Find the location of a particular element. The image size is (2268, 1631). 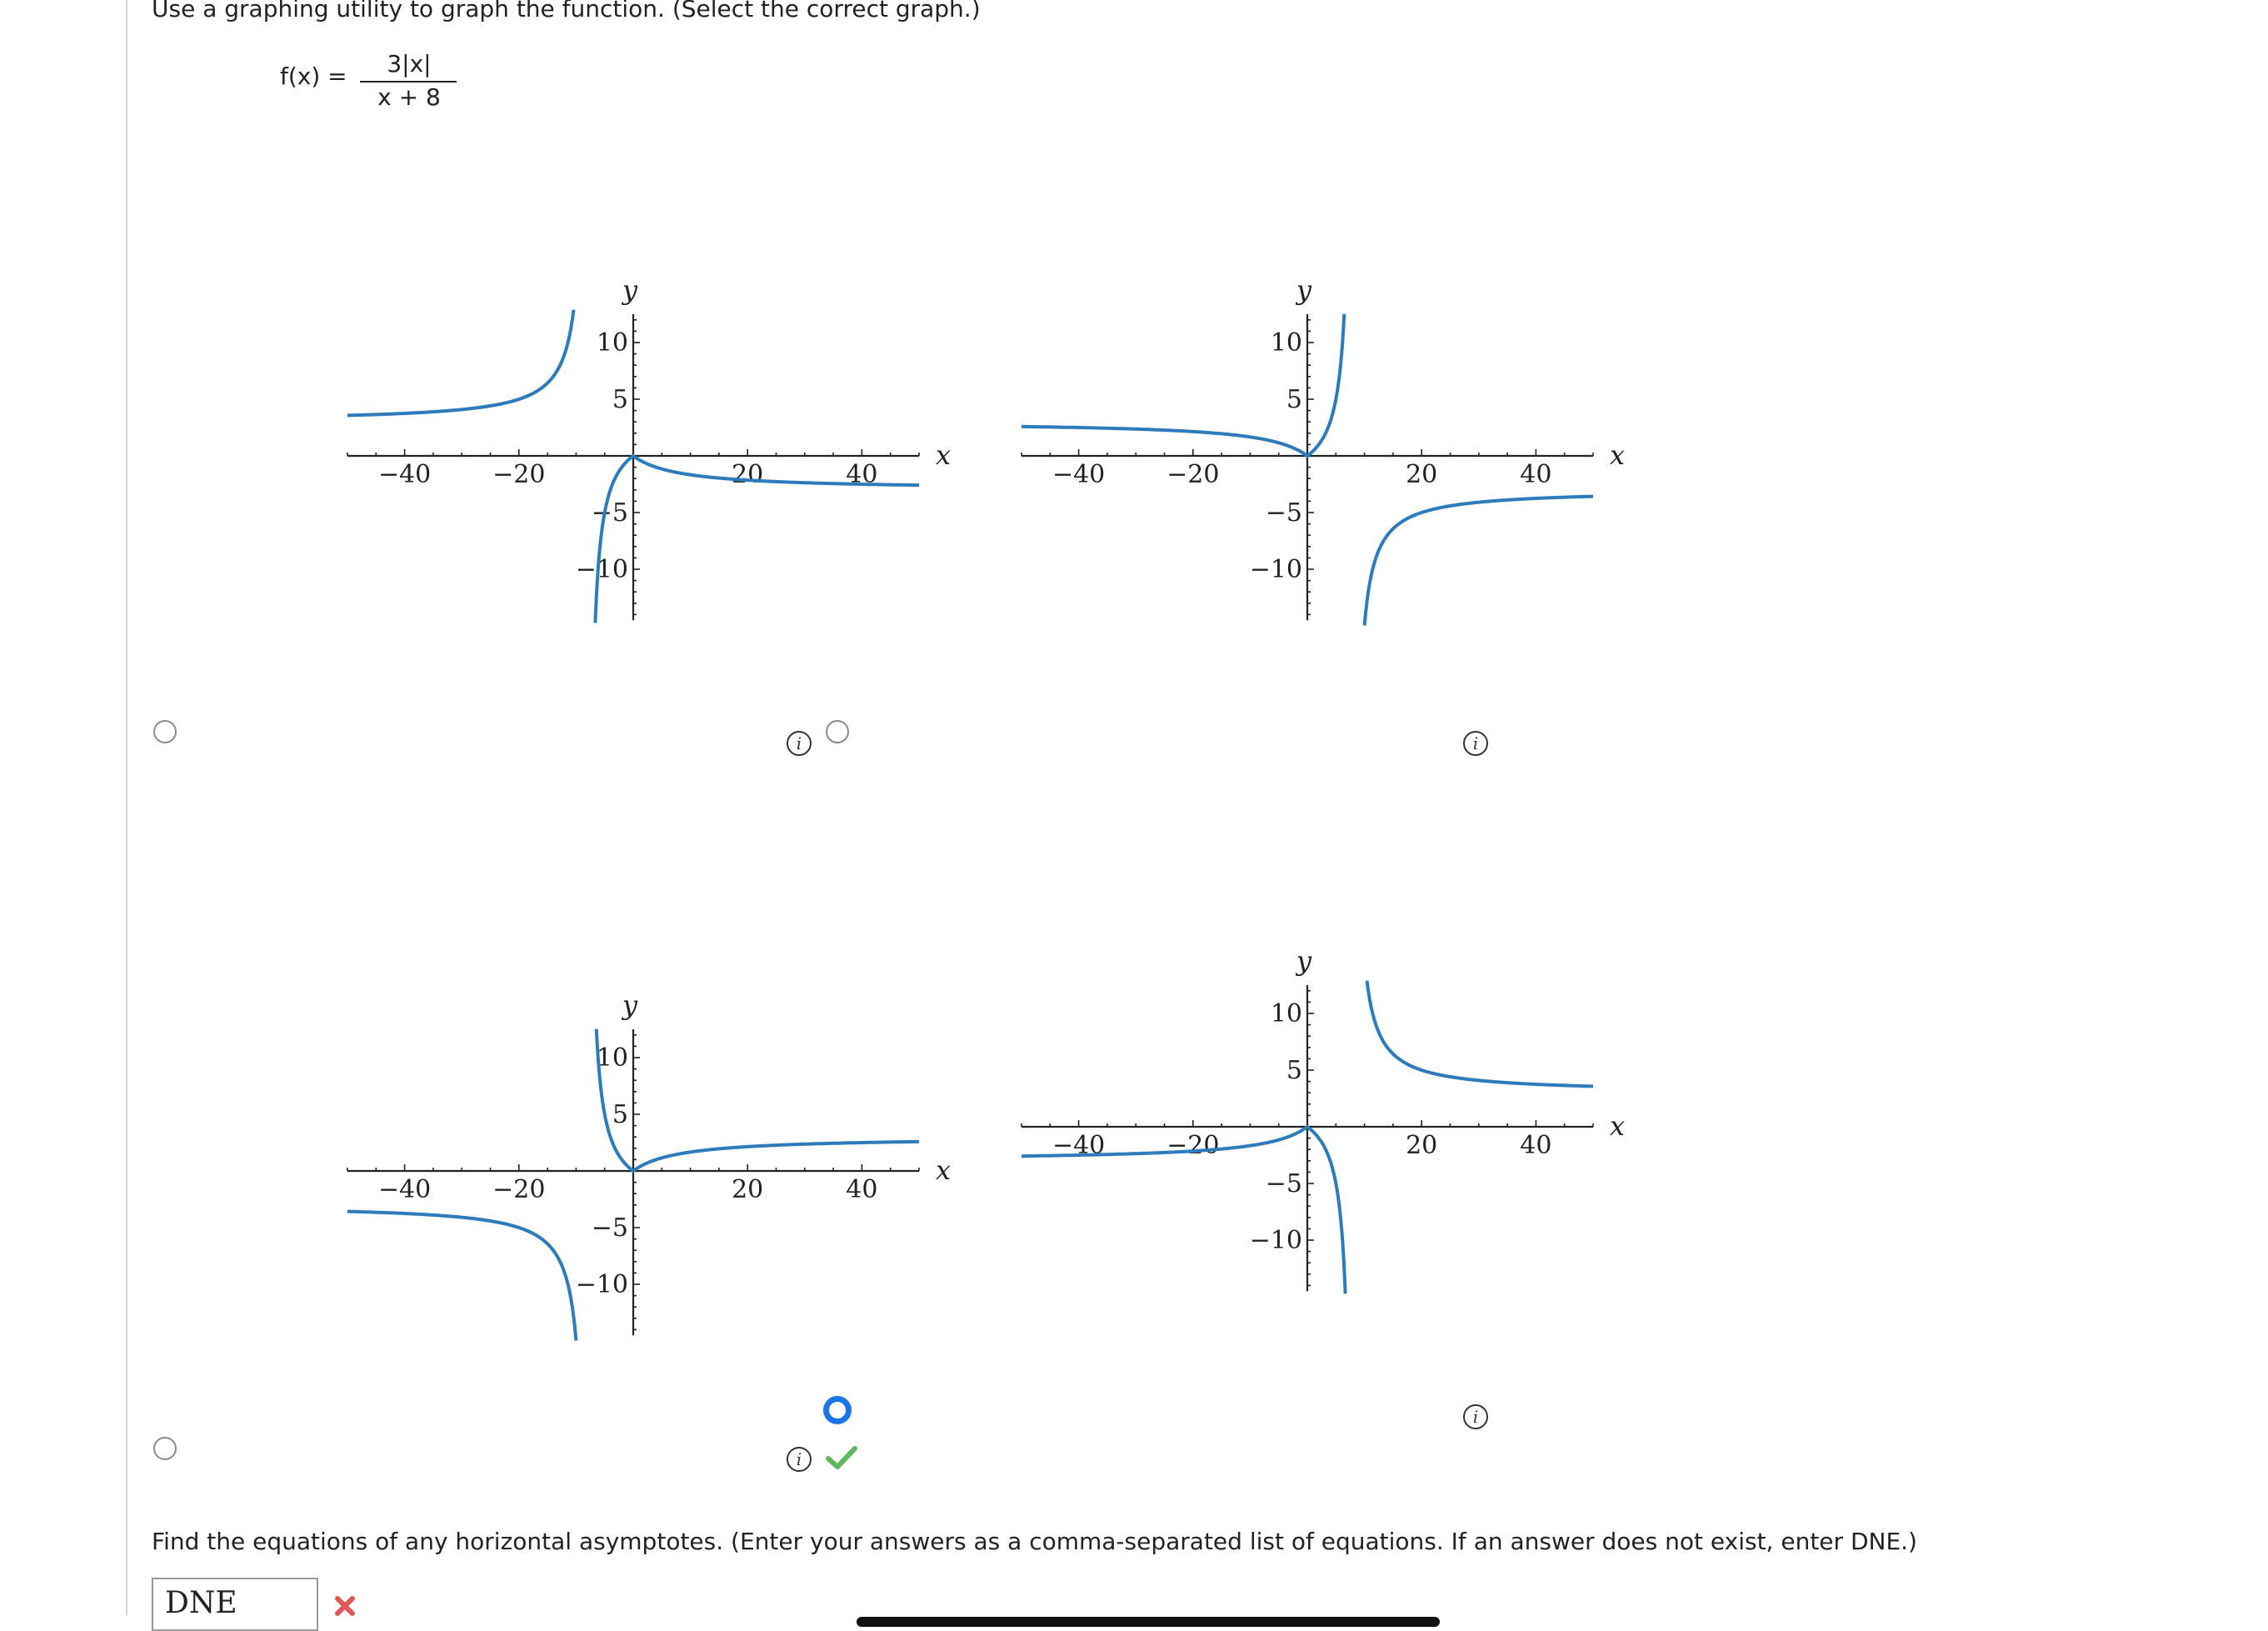

function-lhs: f(x) = is located at coordinates (313, 76).